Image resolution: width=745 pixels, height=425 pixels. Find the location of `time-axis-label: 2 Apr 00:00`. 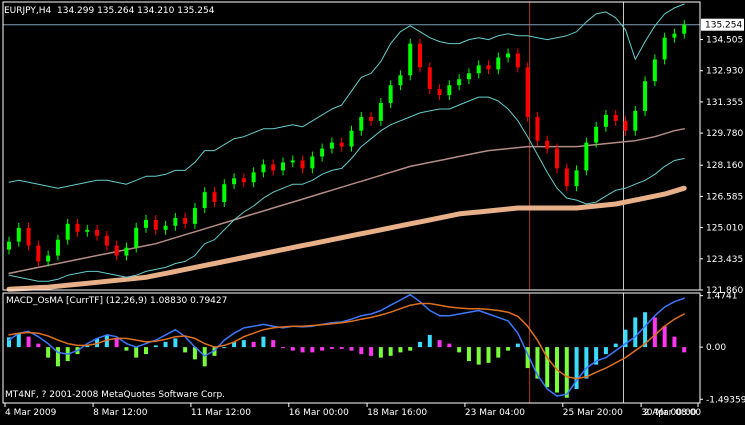

time-axis-label: 2 Apr 00:00 is located at coordinates (670, 413).